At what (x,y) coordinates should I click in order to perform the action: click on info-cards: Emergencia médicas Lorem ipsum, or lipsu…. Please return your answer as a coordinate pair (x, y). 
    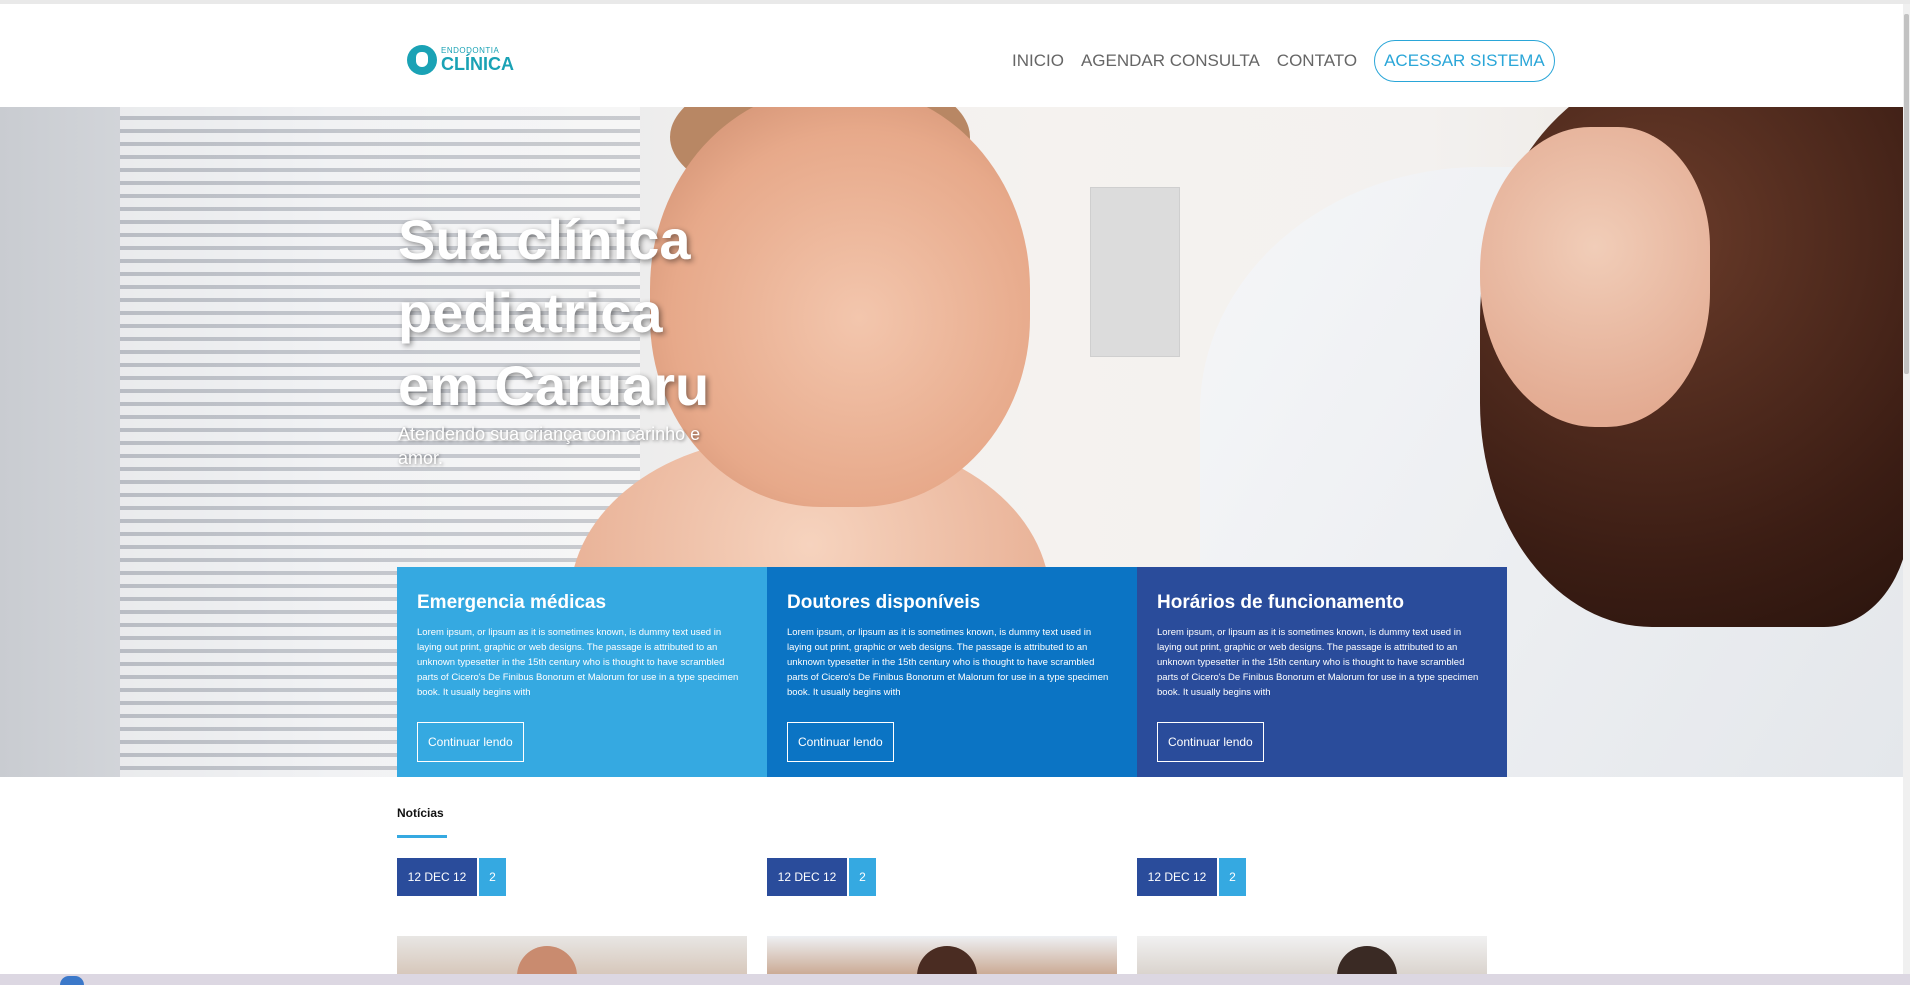
    Looking at the image, I should click on (952, 672).